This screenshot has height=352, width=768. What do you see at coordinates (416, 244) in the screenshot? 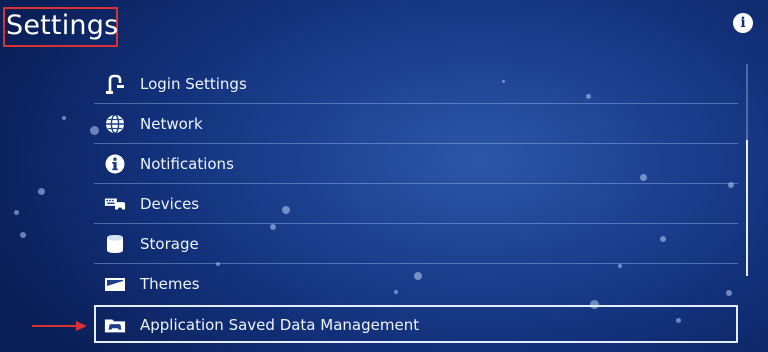
I see `menu-item-storage: Storage` at bounding box center [416, 244].